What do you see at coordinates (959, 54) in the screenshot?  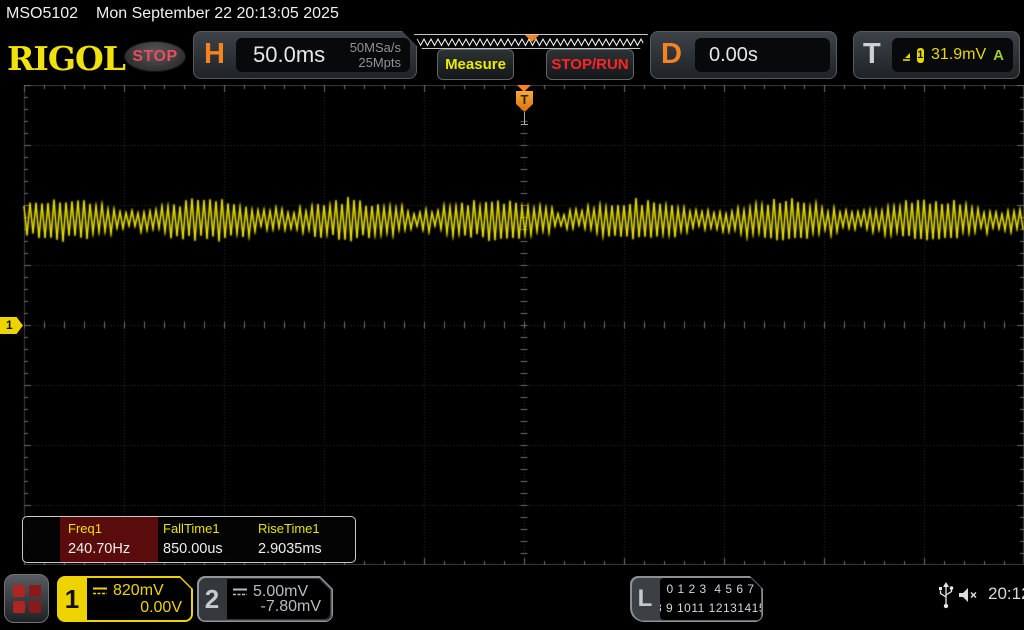 I see `trigger-level-value: 31.9mV` at bounding box center [959, 54].